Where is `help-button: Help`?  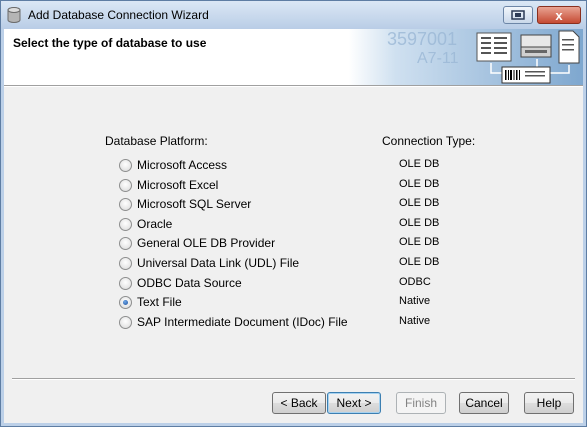 help-button: Help is located at coordinates (549, 403).